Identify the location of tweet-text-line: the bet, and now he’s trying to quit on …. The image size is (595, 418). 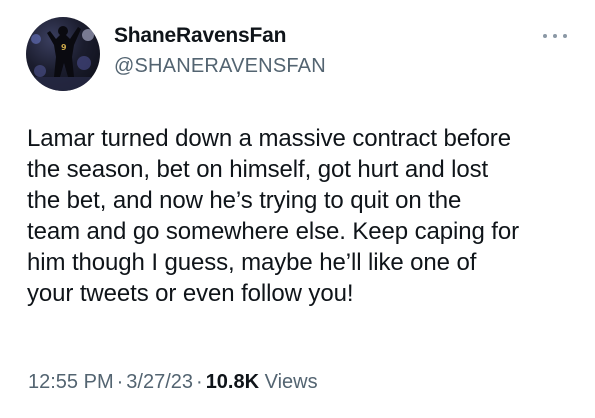
(244, 200).